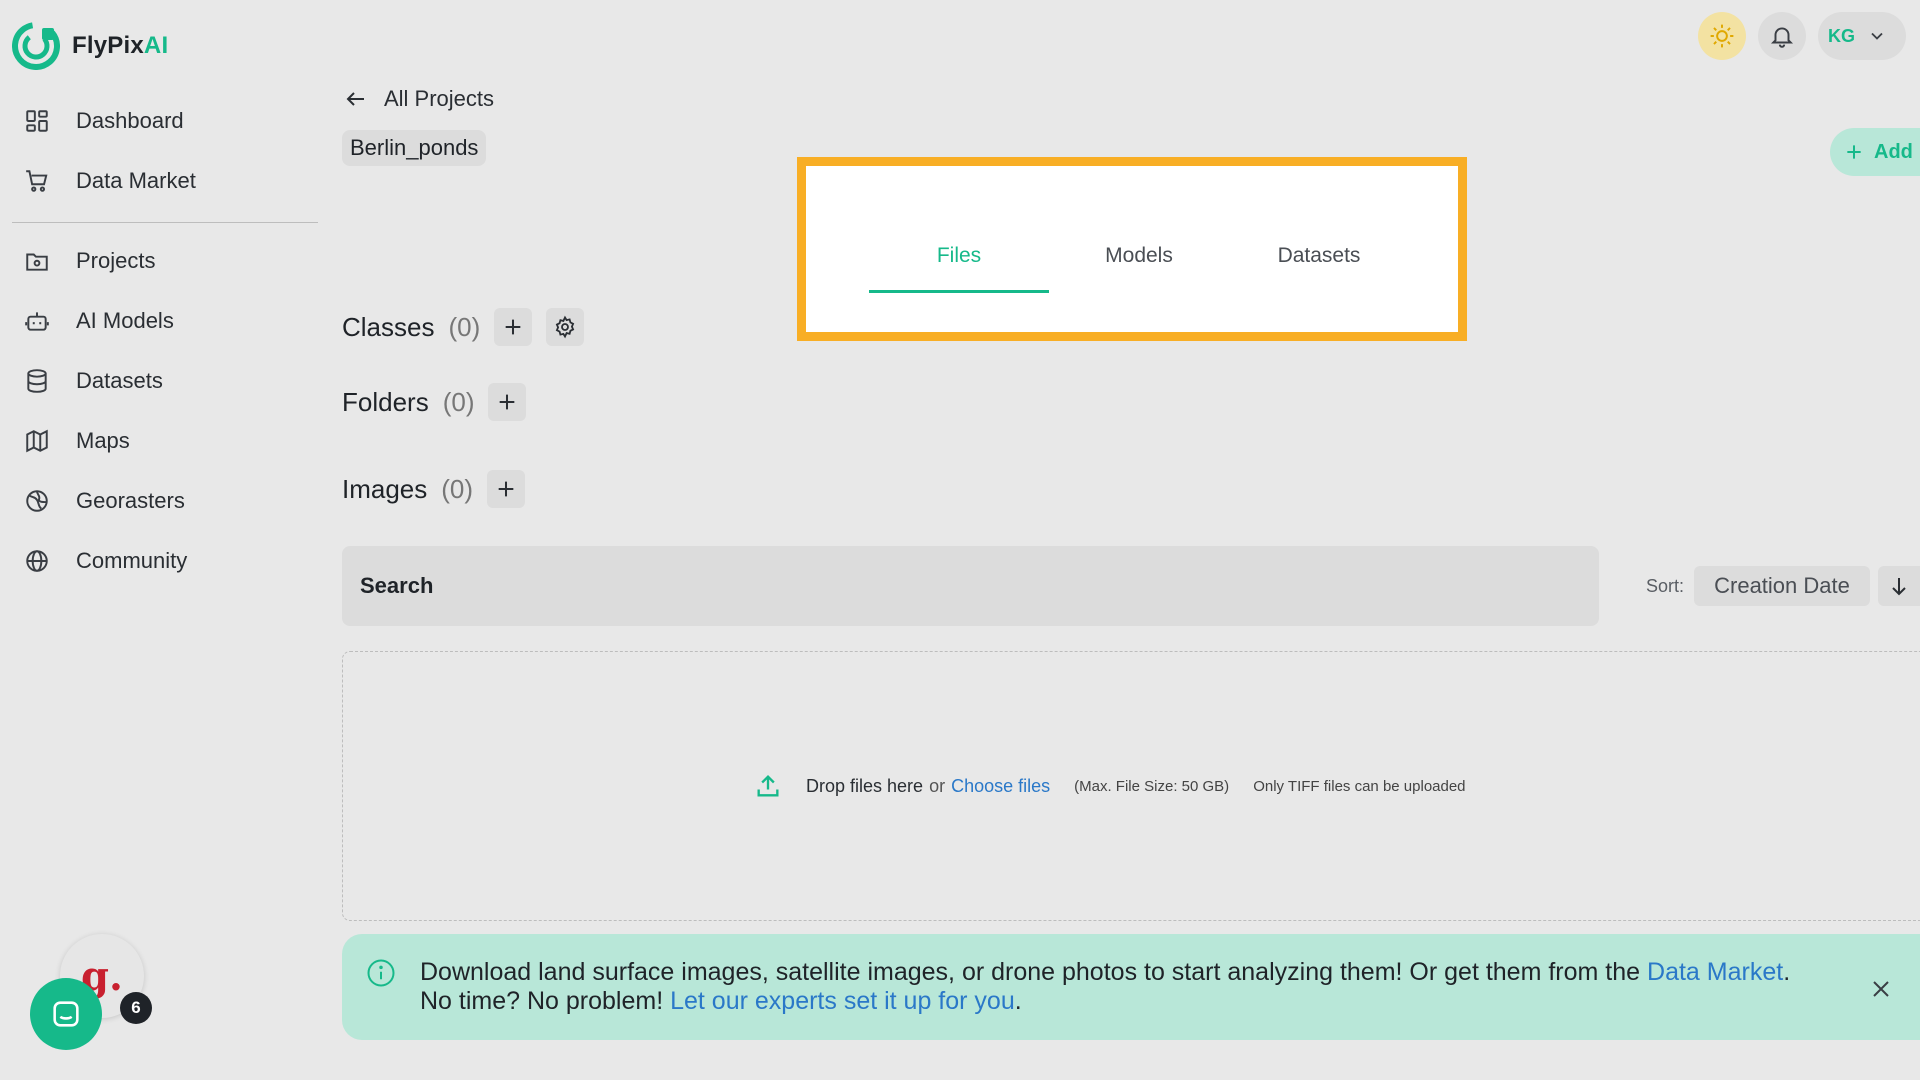  Describe the element at coordinates (1139, 256) in the screenshot. I see `tab-models: Models` at that location.